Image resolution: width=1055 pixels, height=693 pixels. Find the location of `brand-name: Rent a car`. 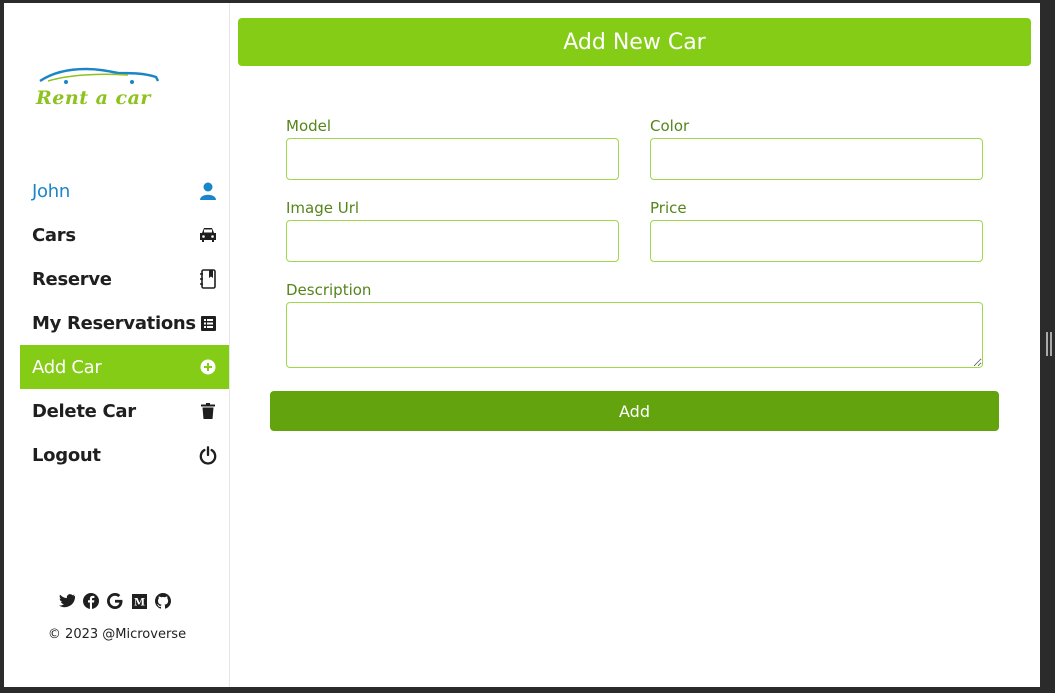

brand-name: Rent a car is located at coordinates (93, 98).